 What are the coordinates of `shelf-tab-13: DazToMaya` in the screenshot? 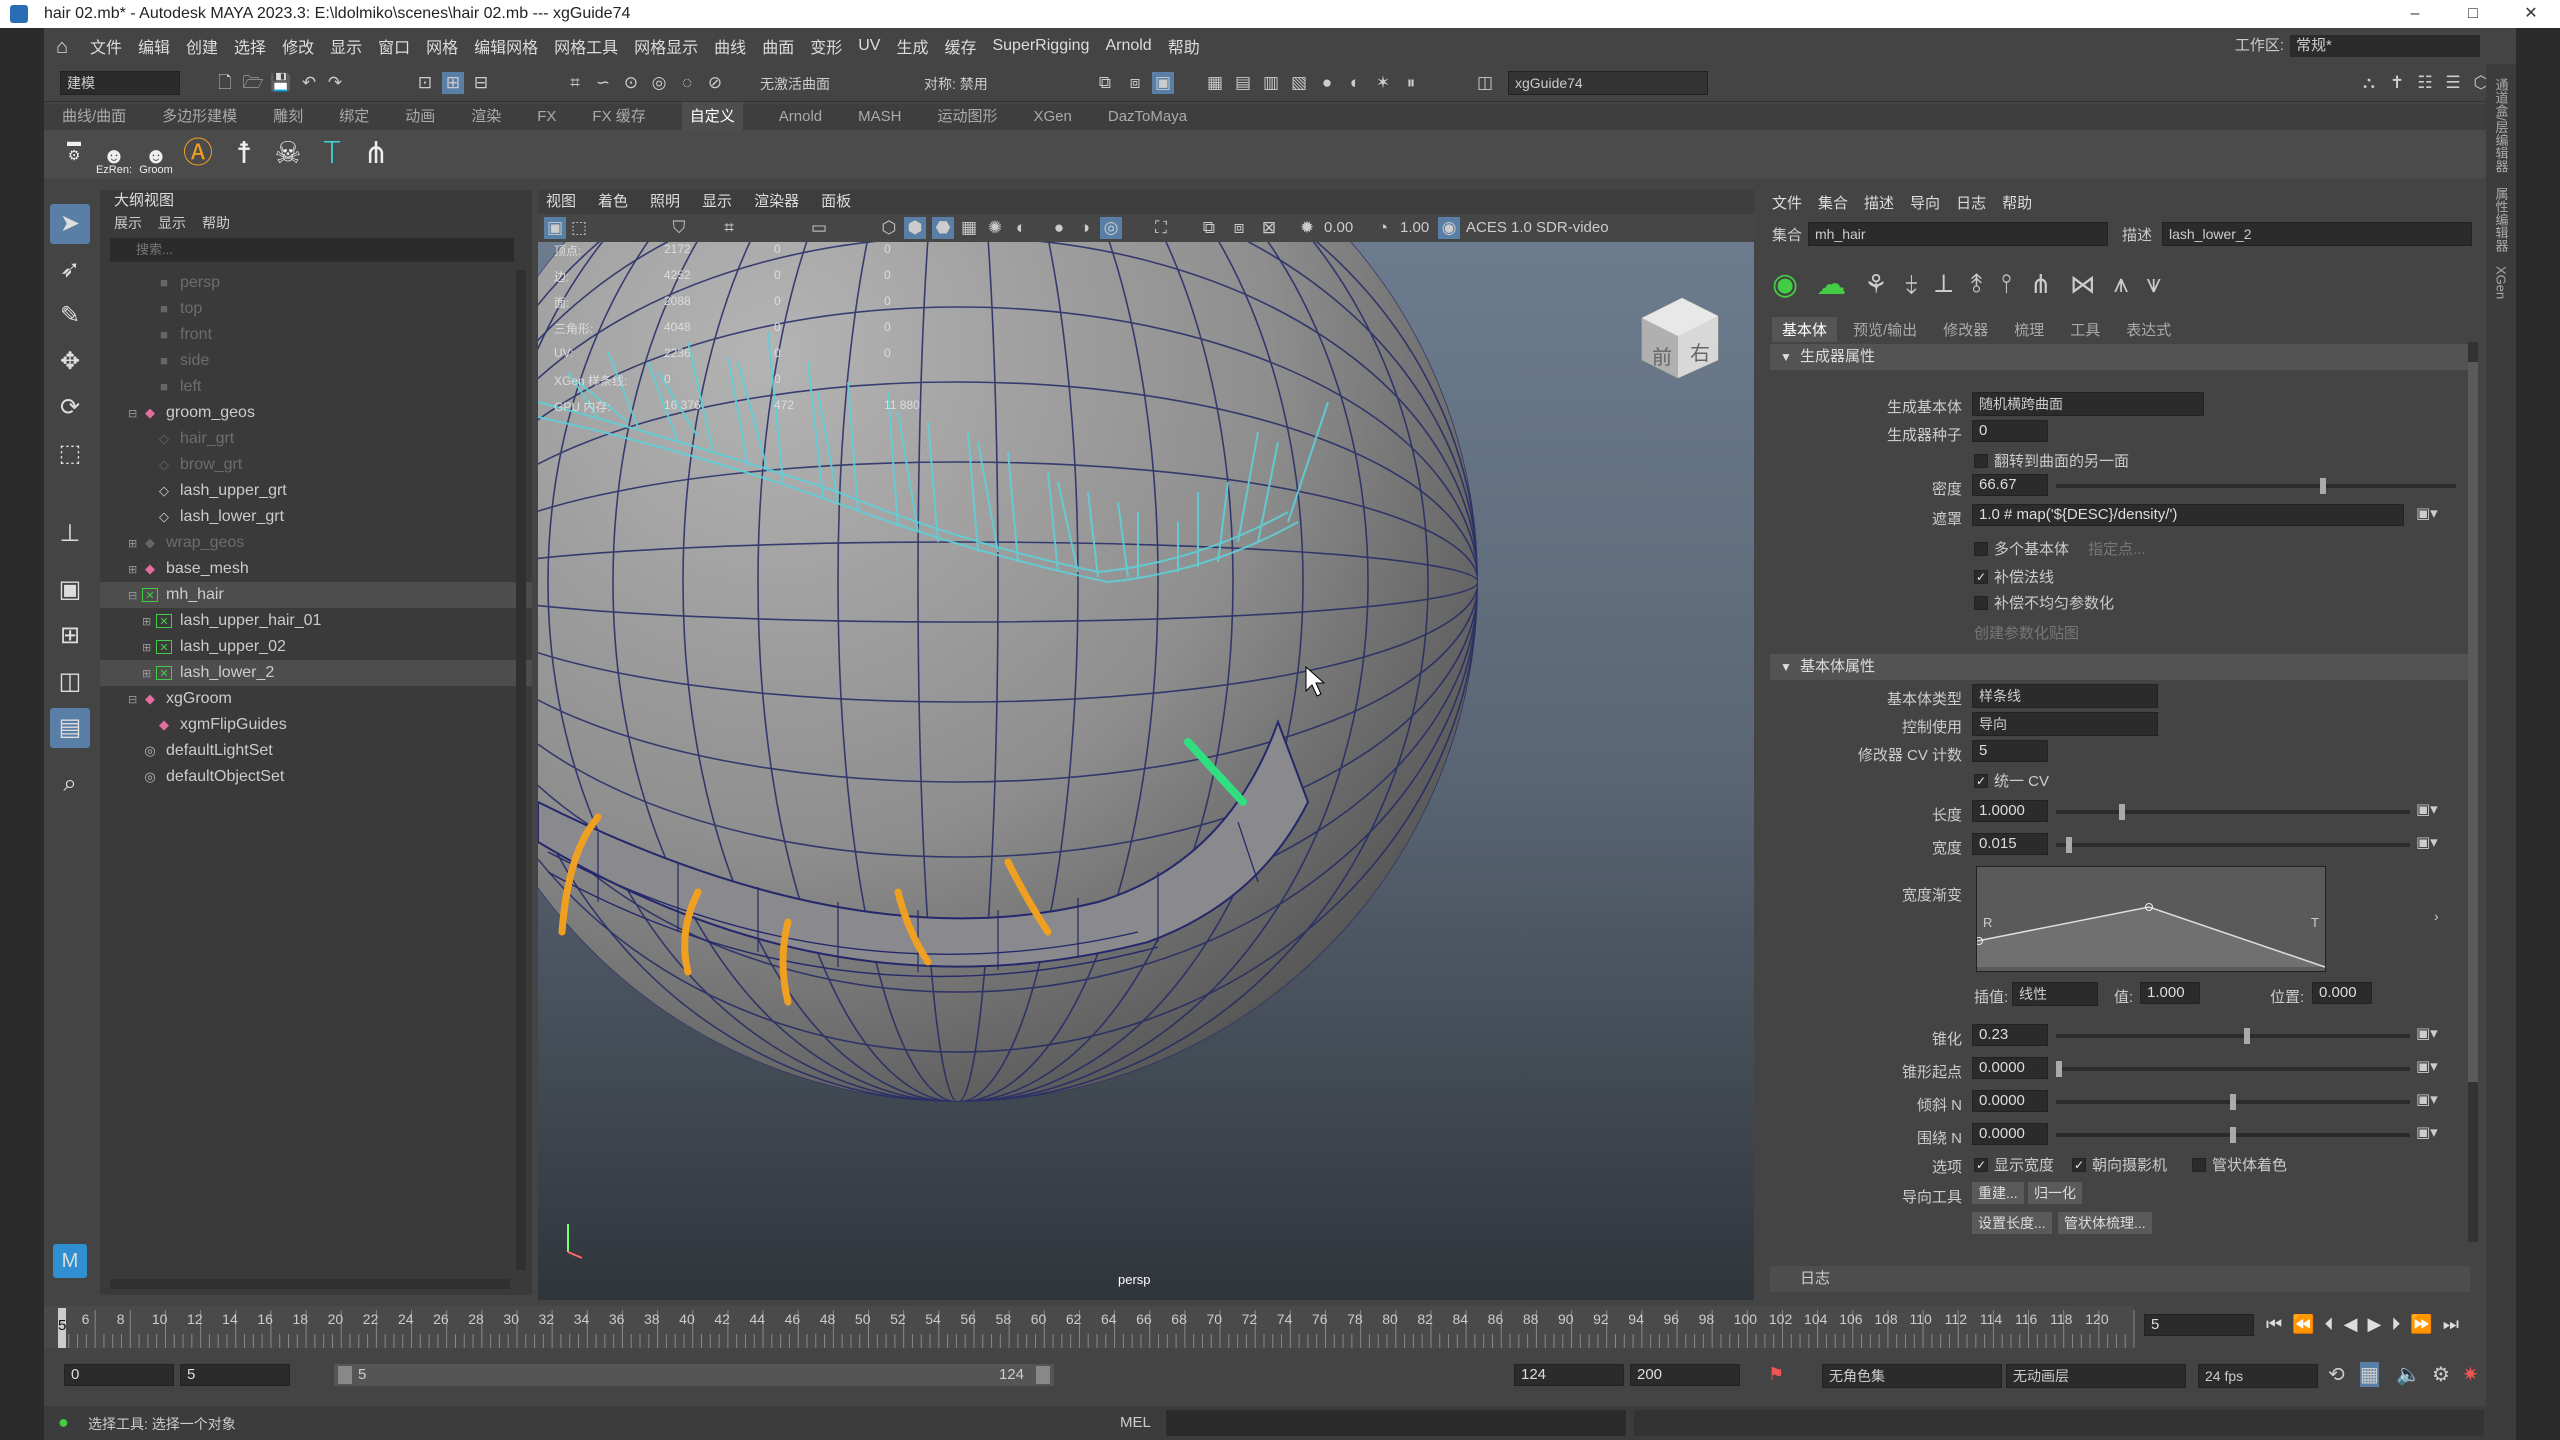 It's located at (1147, 117).